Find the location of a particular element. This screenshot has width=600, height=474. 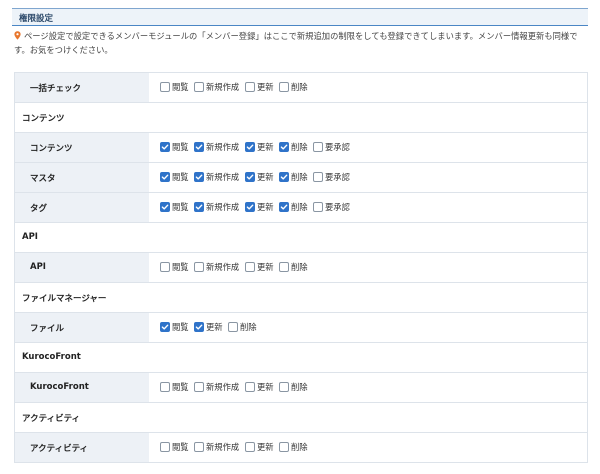

permission-name: KurocoFront is located at coordinates (59, 387).